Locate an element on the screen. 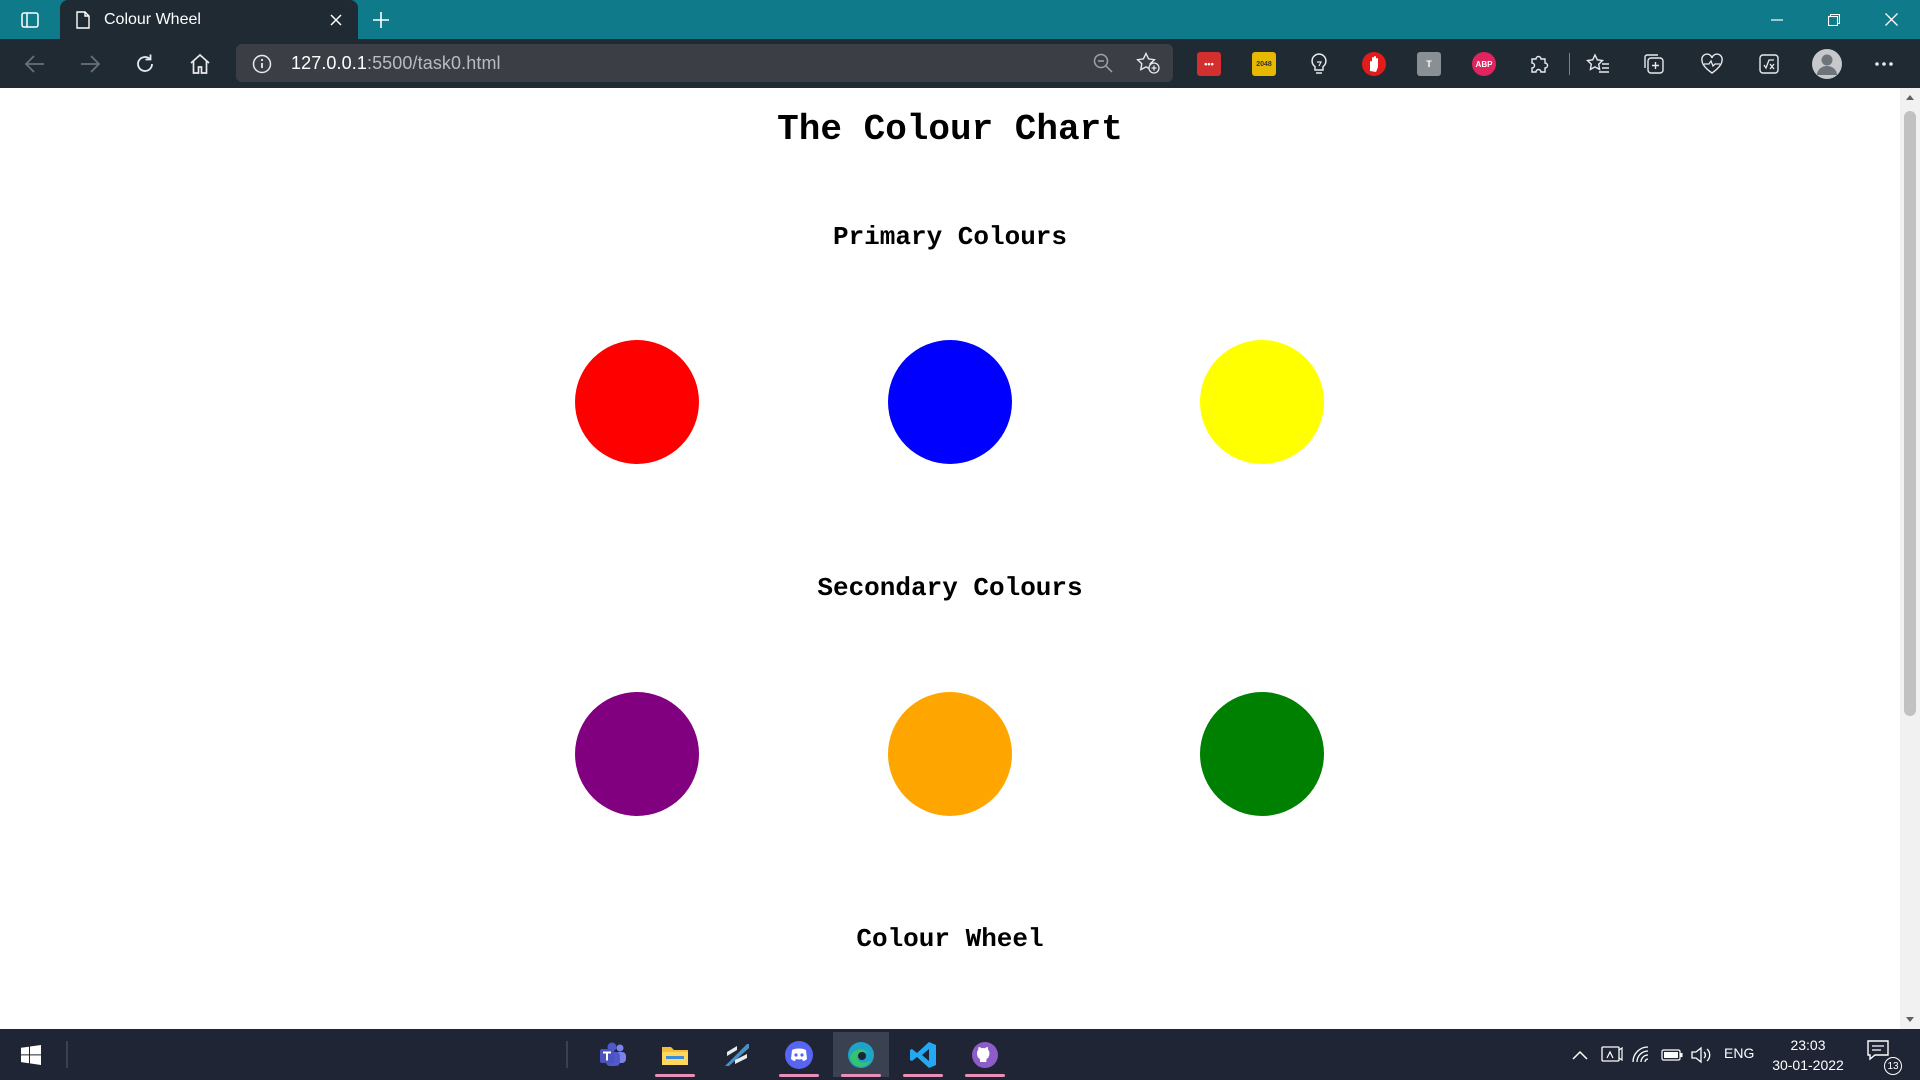 The height and width of the screenshot is (1080, 1920). taskbar-clock: 23:03 30-01-2022 is located at coordinates (1808, 1055).